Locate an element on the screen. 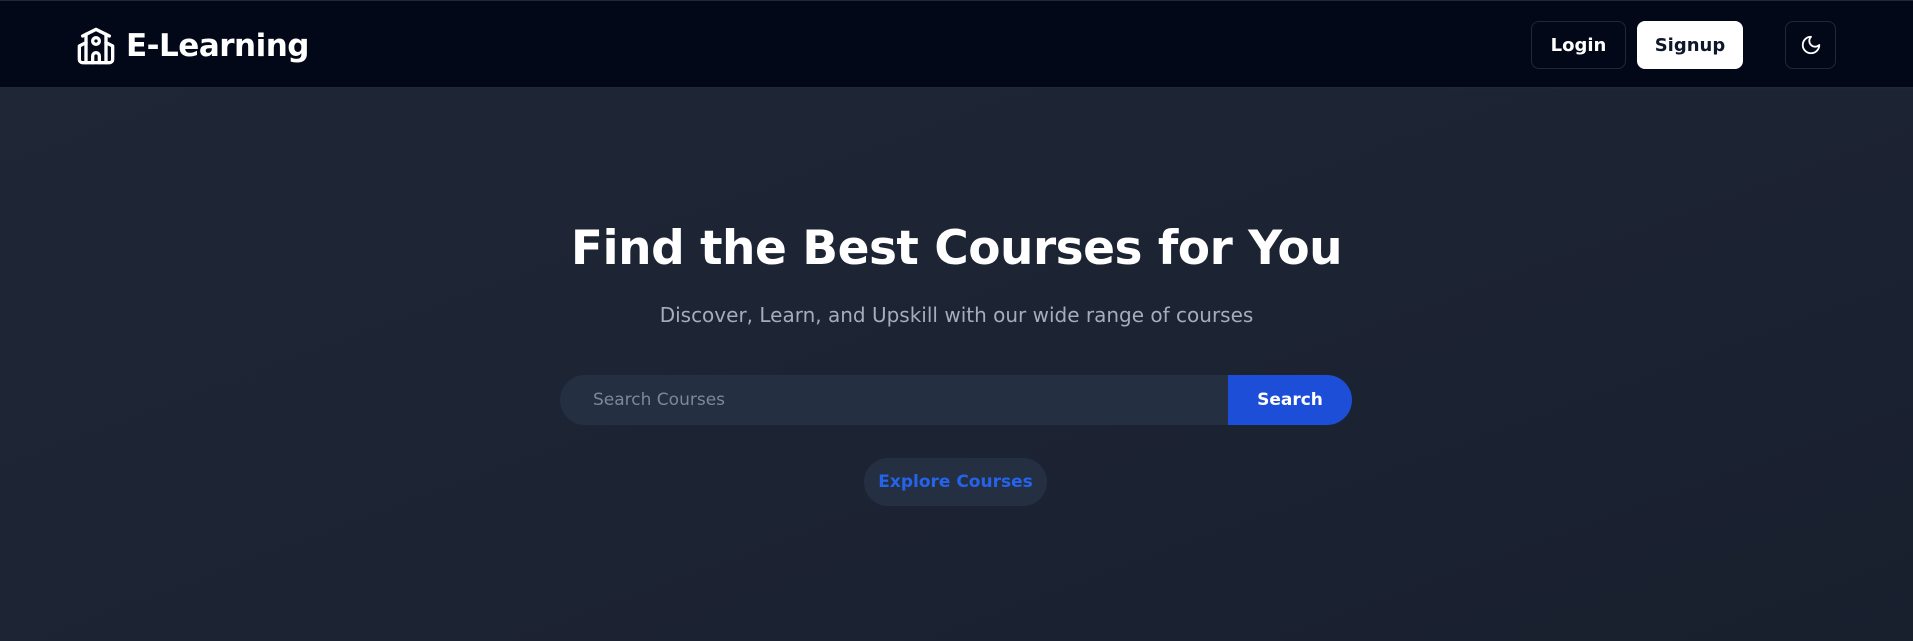 The width and height of the screenshot is (1913, 641). moon-icon is located at coordinates (1810, 45).